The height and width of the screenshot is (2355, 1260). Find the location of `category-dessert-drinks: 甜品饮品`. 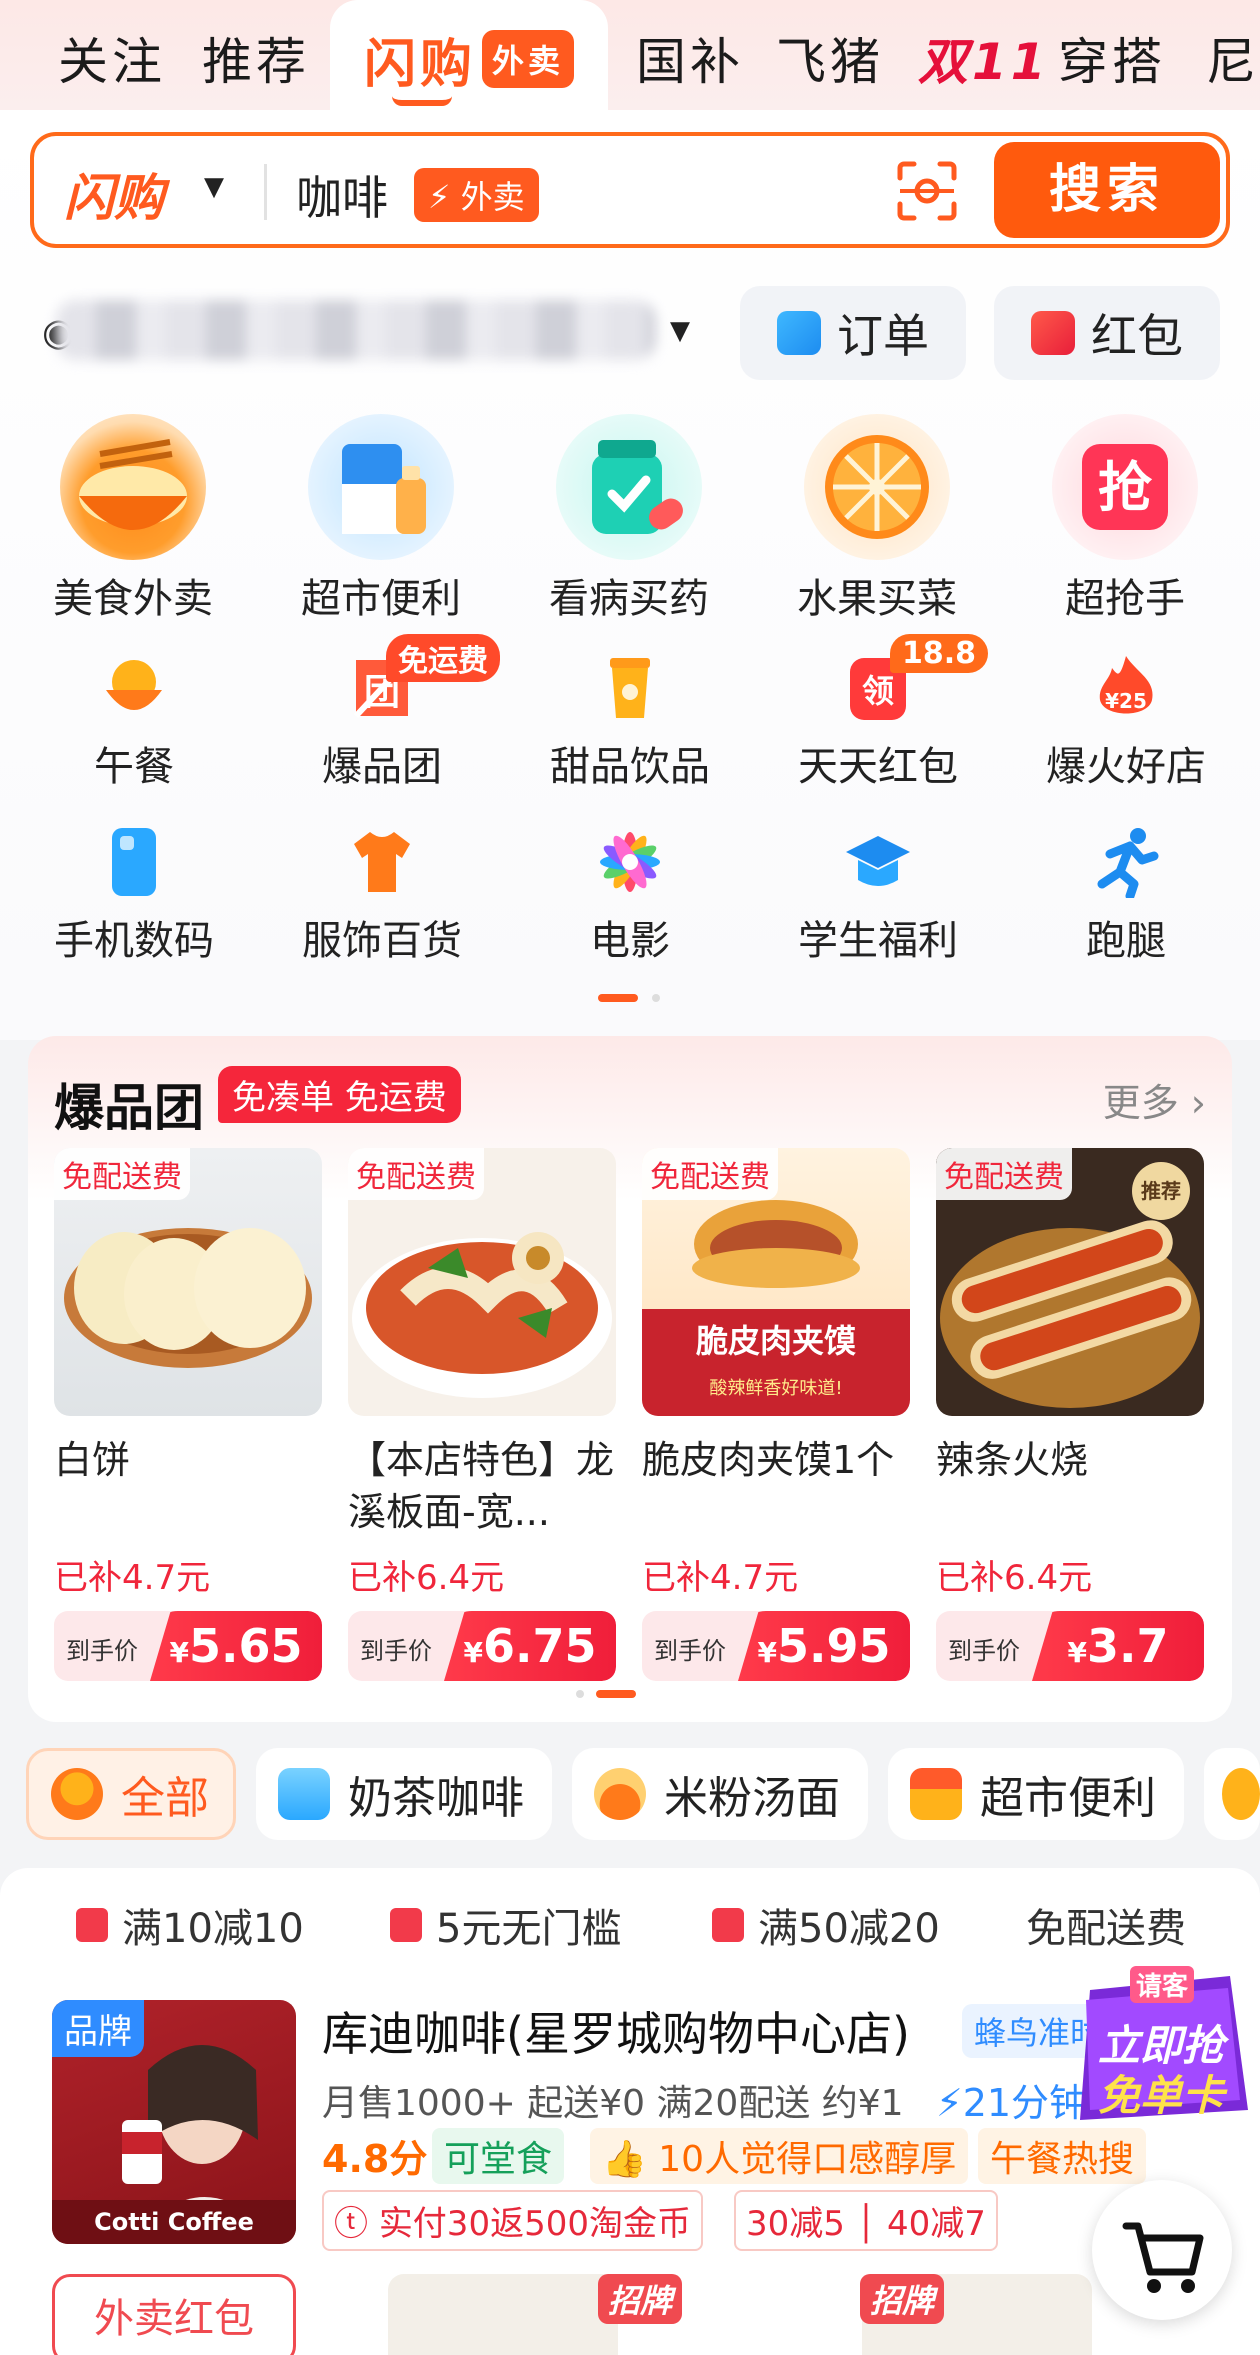

category-dessert-drinks: 甜品饮品 is located at coordinates (630, 722).